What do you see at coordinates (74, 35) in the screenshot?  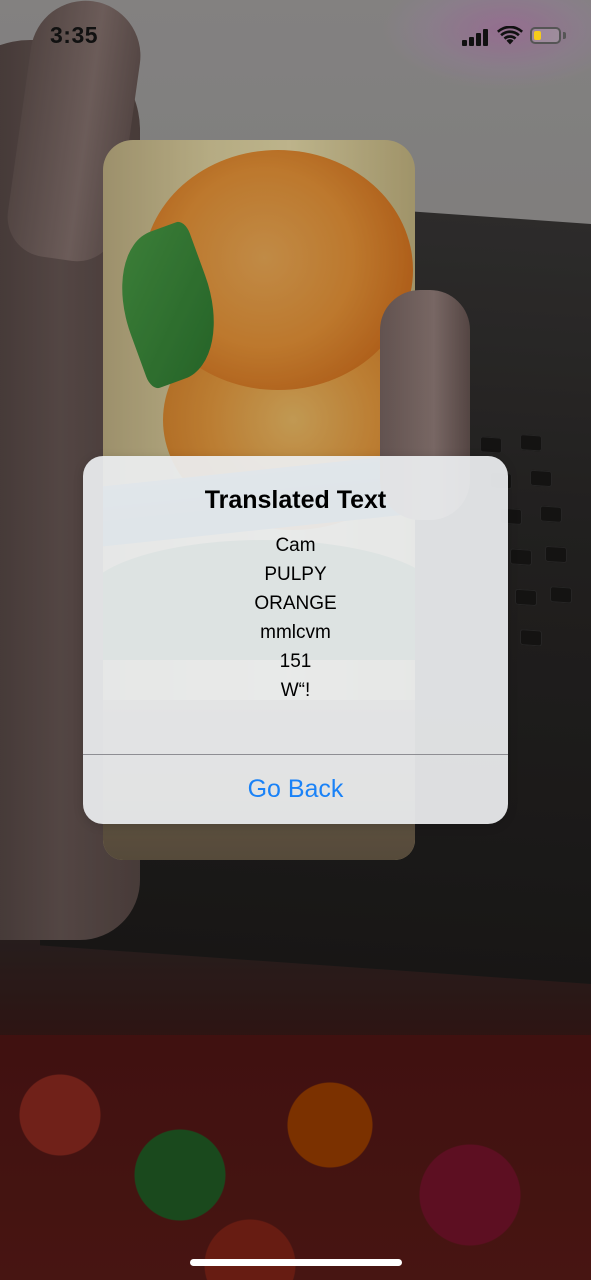 I see `status-time: 3:35` at bounding box center [74, 35].